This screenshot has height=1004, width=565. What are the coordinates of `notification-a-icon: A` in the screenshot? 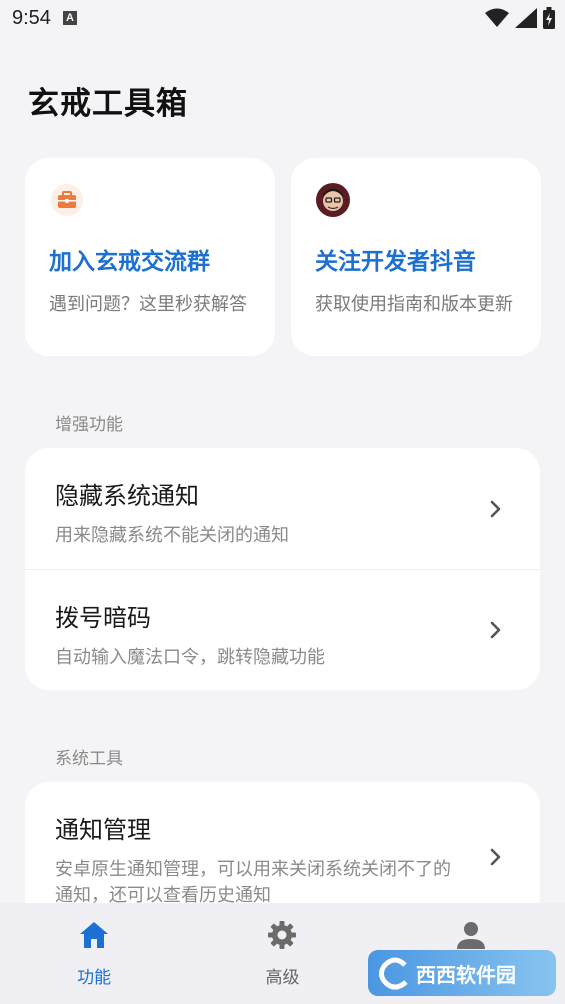 It's located at (69, 18).